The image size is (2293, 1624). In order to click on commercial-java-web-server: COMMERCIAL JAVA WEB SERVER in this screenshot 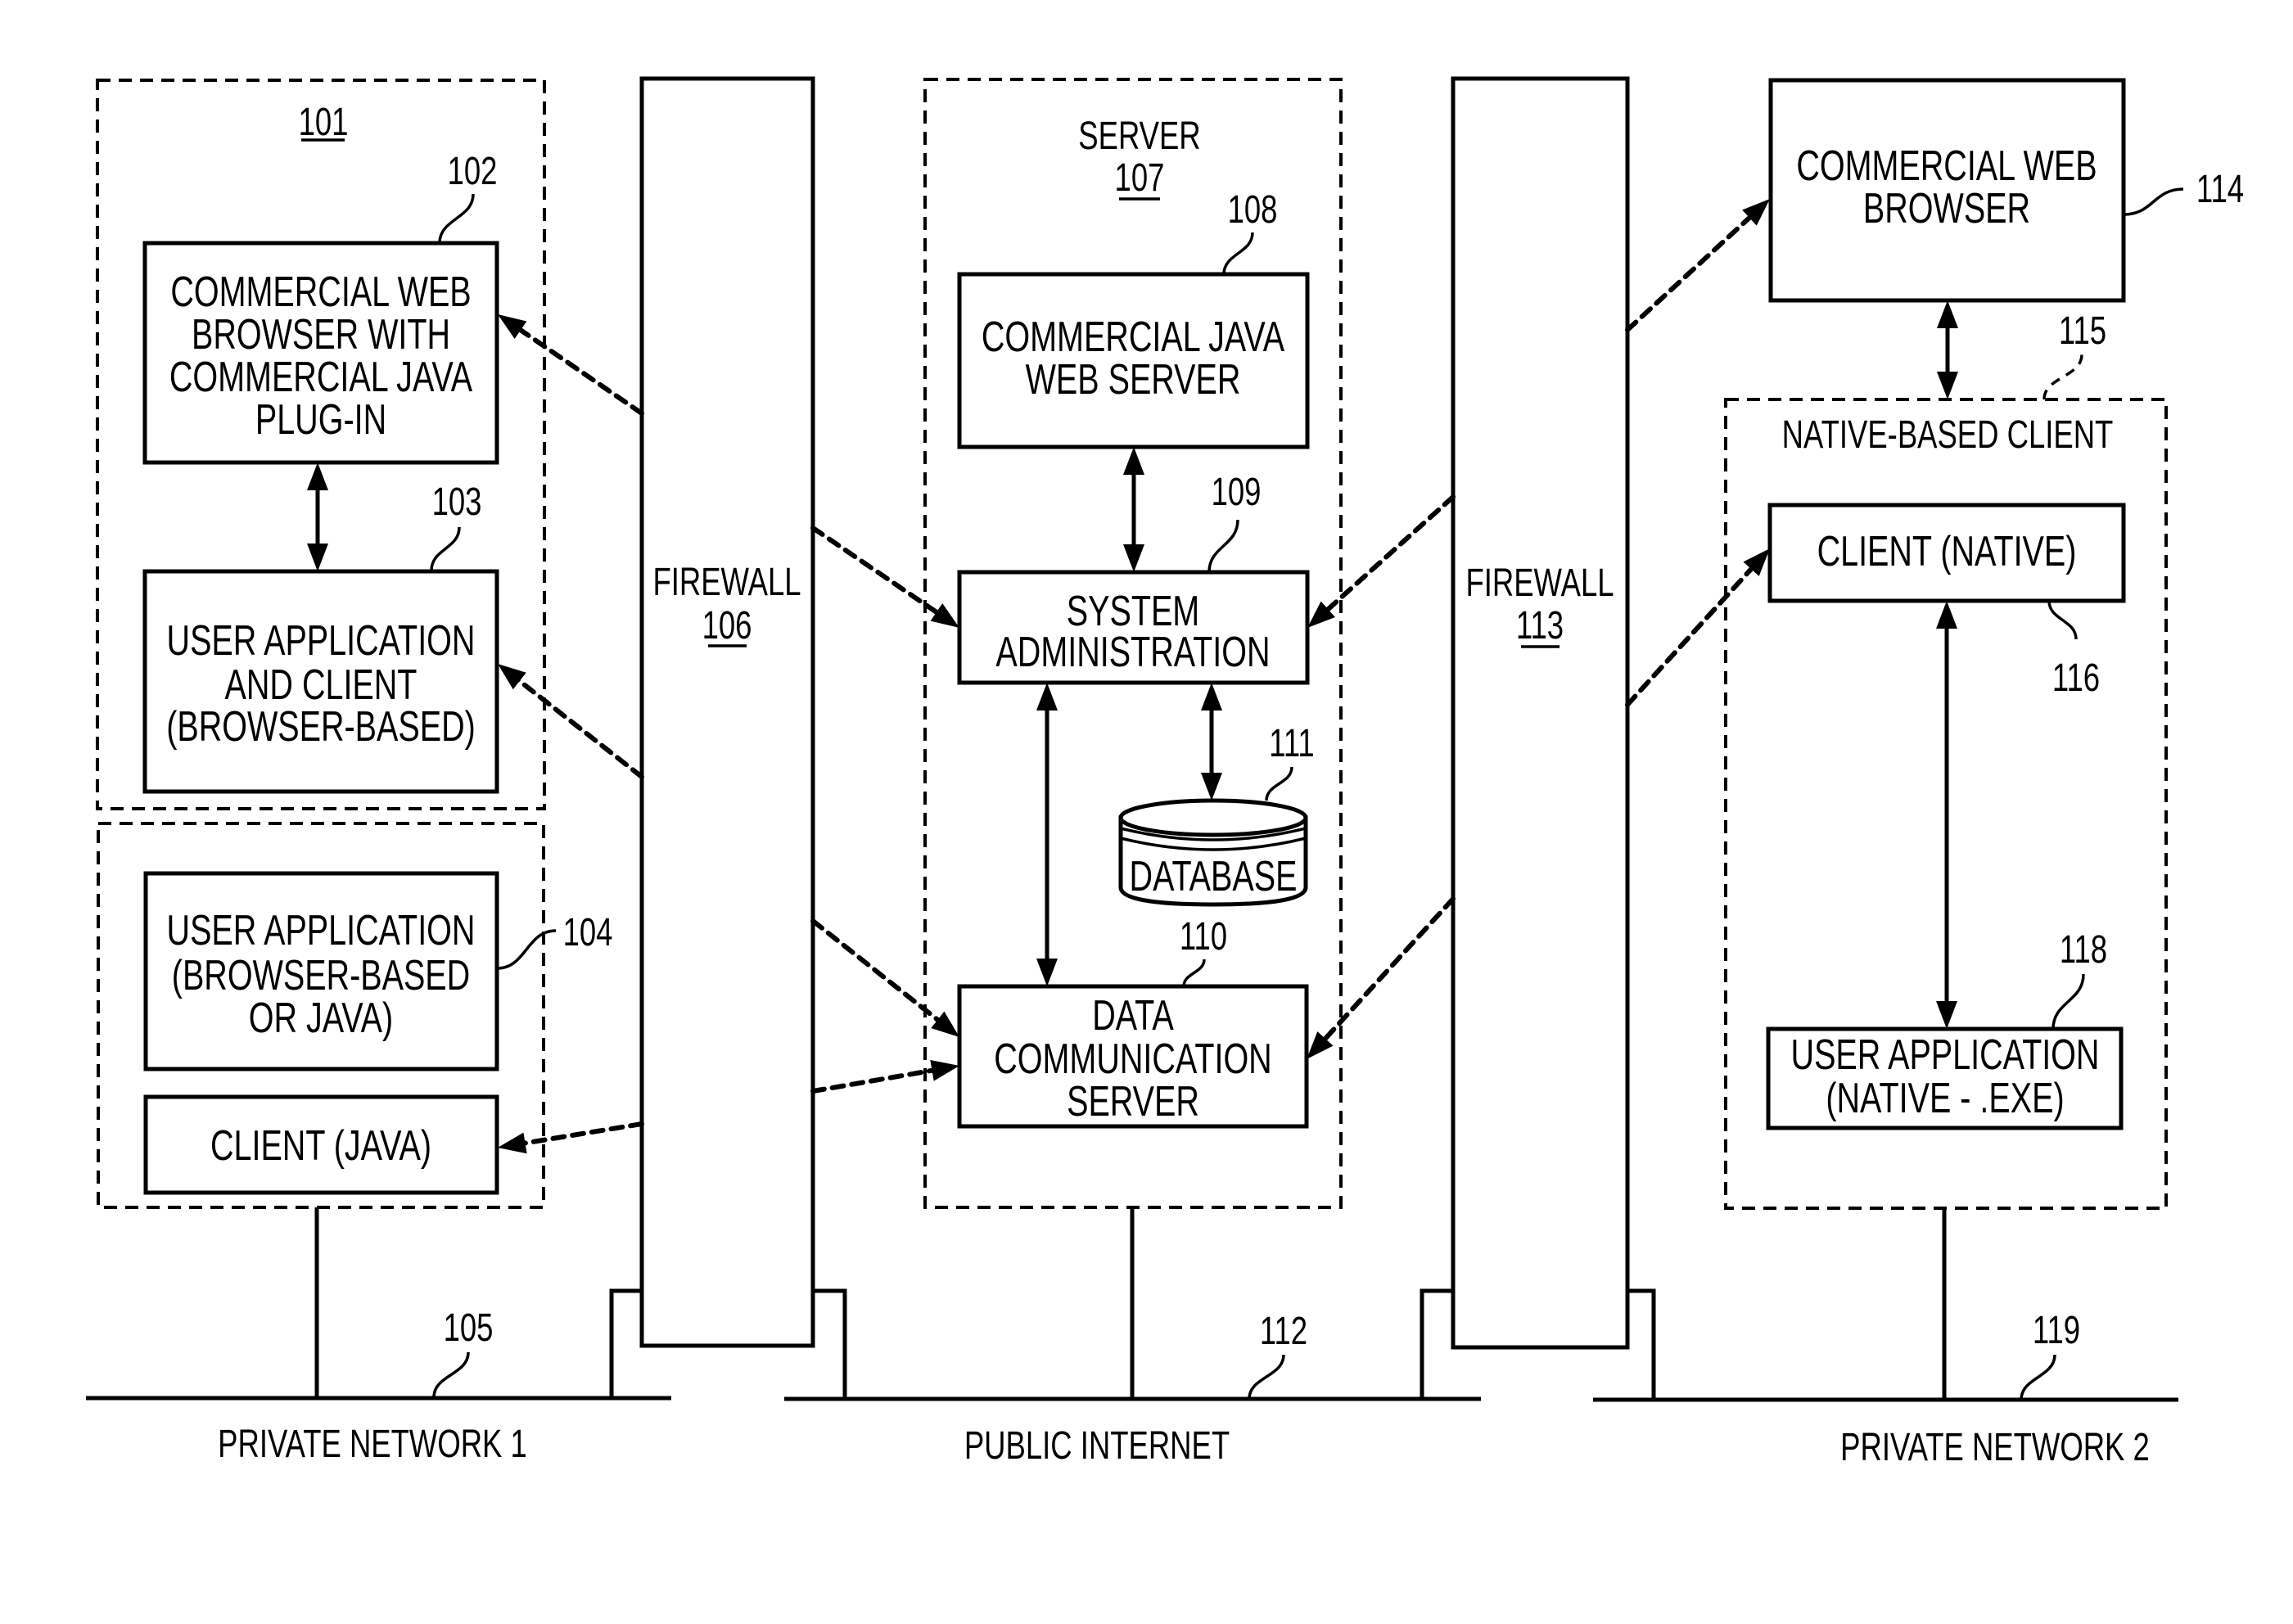, I will do `click(1133, 361)`.